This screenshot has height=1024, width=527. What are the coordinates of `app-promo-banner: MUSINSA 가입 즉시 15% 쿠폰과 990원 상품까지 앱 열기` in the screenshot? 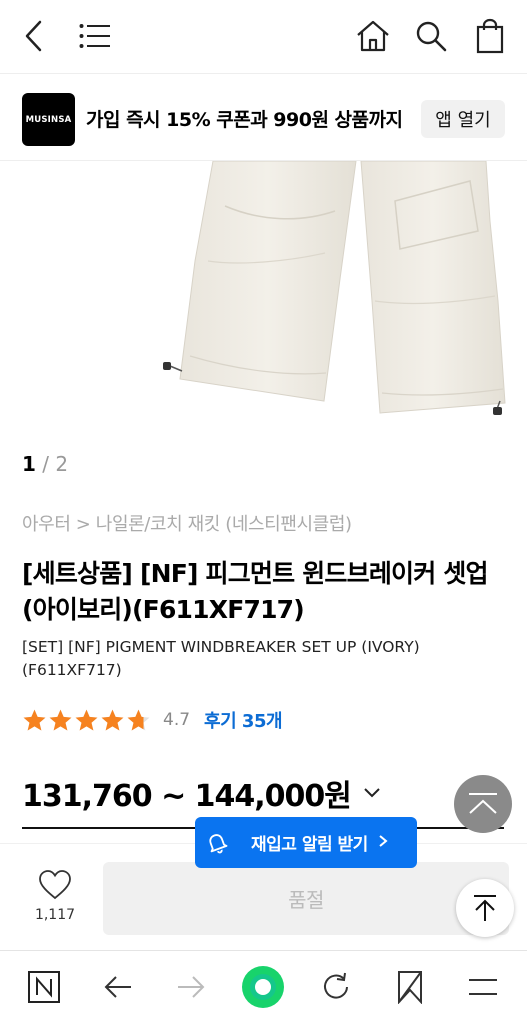 It's located at (263, 117).